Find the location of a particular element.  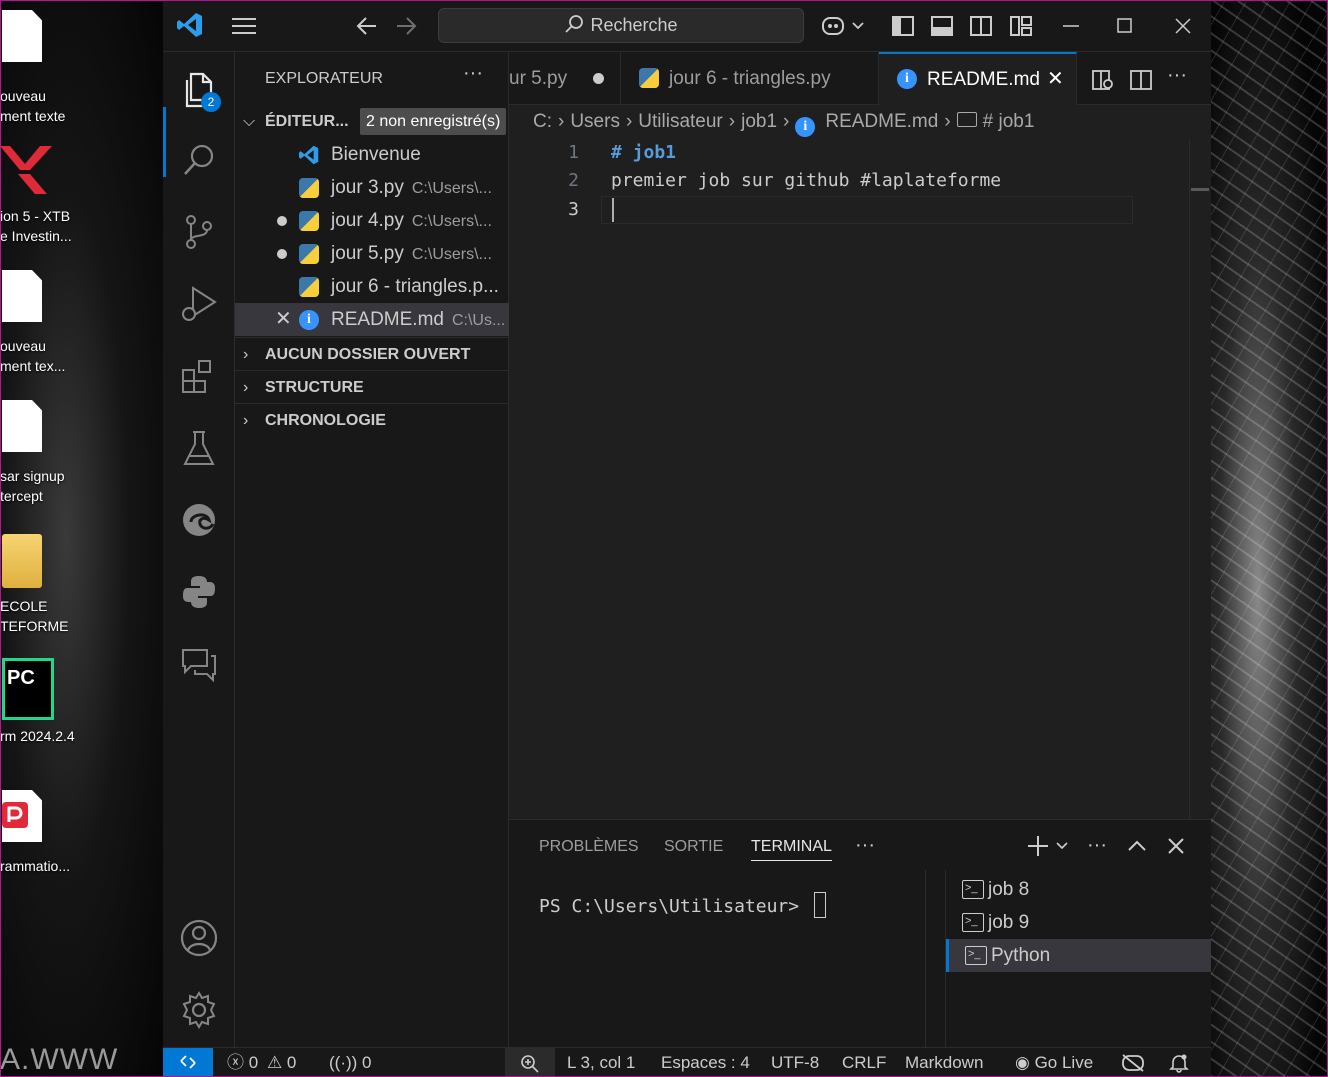

breadcrumb-item: C: is located at coordinates (542, 121).